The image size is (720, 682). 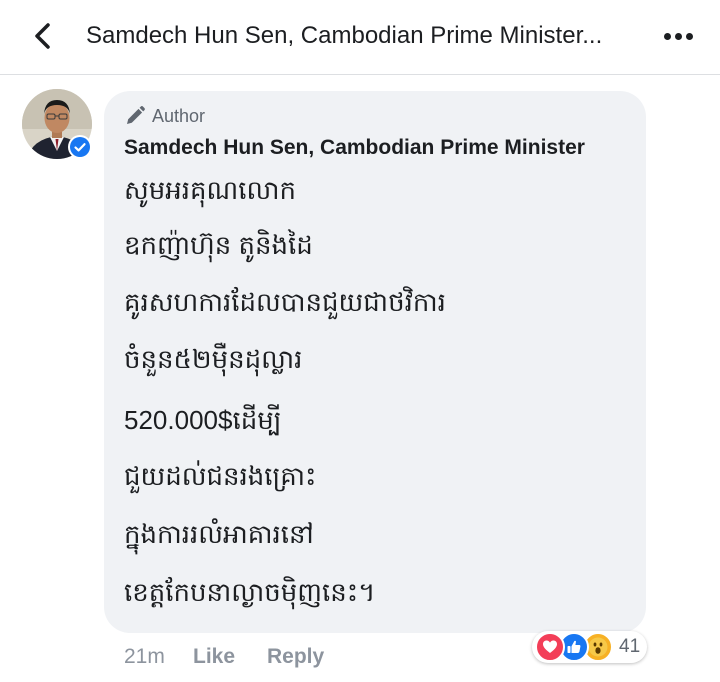 I want to click on more-horizontal-icon, so click(x=667, y=36).